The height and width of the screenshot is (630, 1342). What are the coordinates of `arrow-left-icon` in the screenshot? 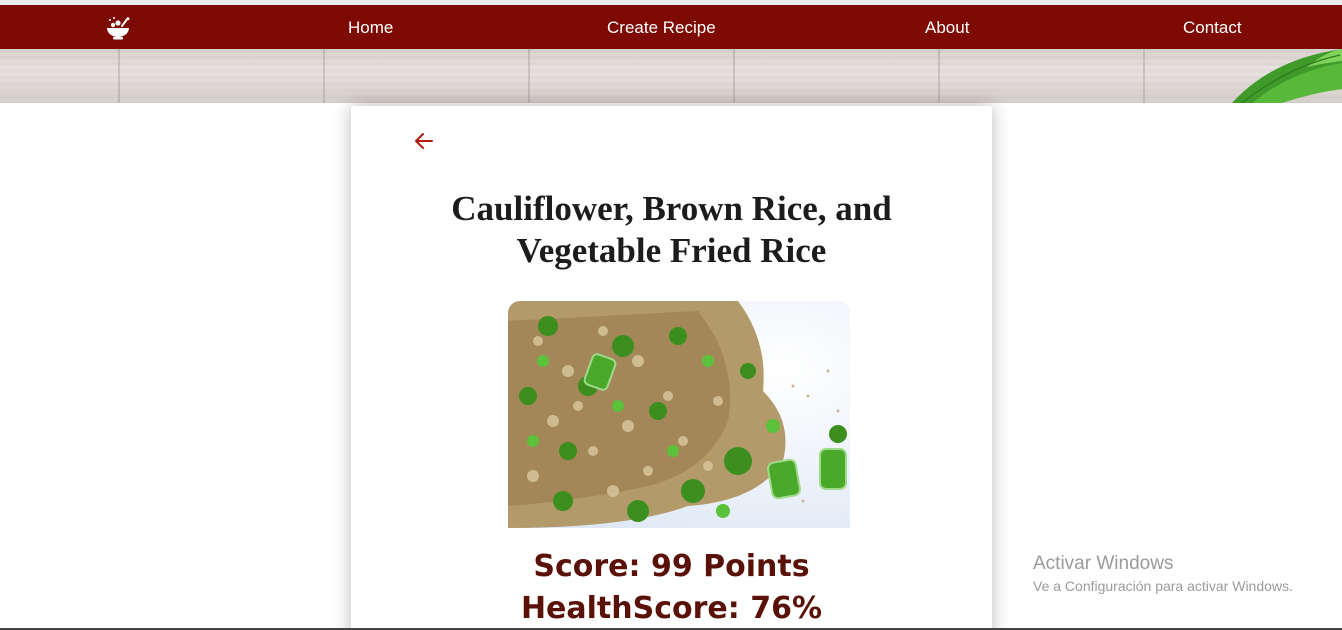 It's located at (424, 141).